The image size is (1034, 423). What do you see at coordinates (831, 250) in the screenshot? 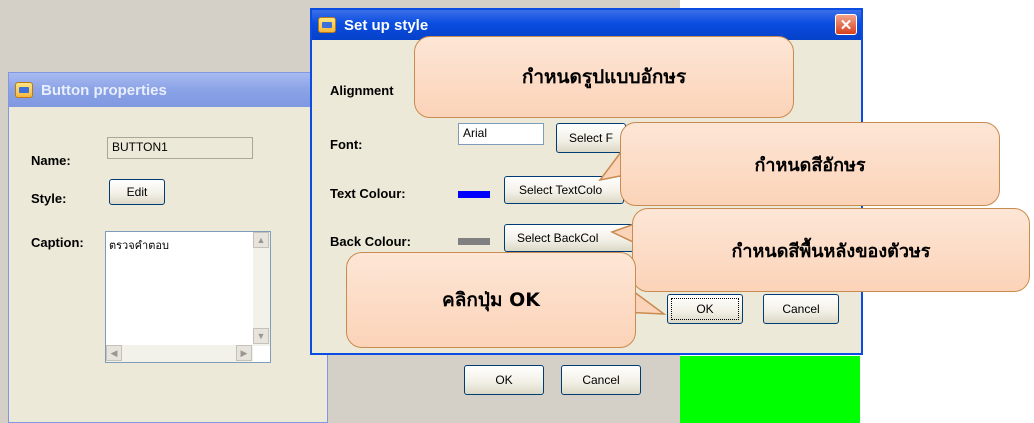
I see `callout-back-colour: กำหนดสีพื้นหลังของตัวษร` at bounding box center [831, 250].